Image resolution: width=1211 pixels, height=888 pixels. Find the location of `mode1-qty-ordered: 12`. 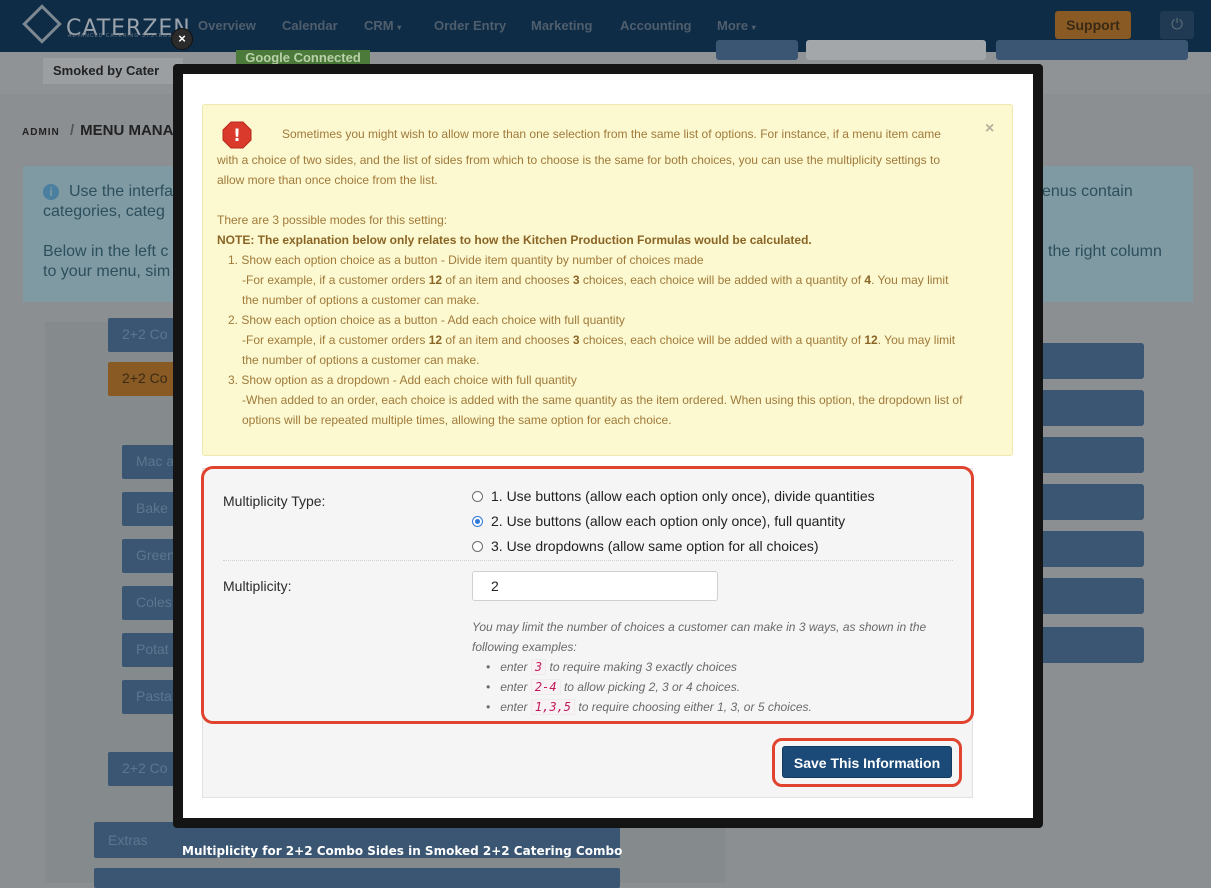

mode1-qty-ordered: 12 is located at coordinates (435, 280).